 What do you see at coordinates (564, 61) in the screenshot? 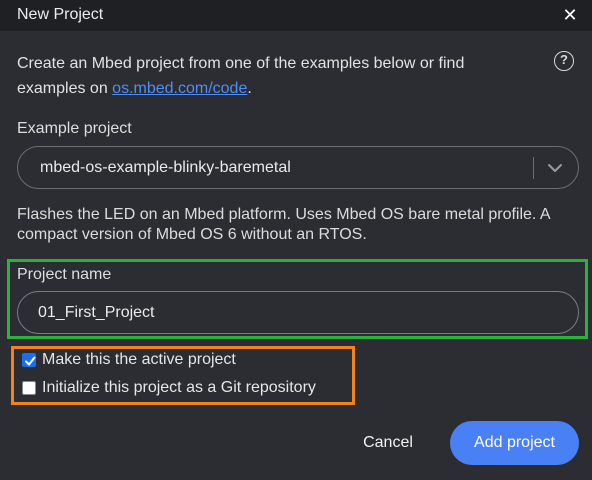
I see `help-circle-icon: ?` at bounding box center [564, 61].